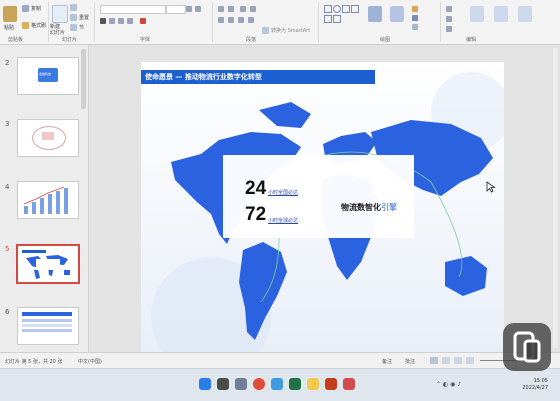  Describe the element at coordinates (10, 14) in the screenshot. I see `paste-icon` at that location.